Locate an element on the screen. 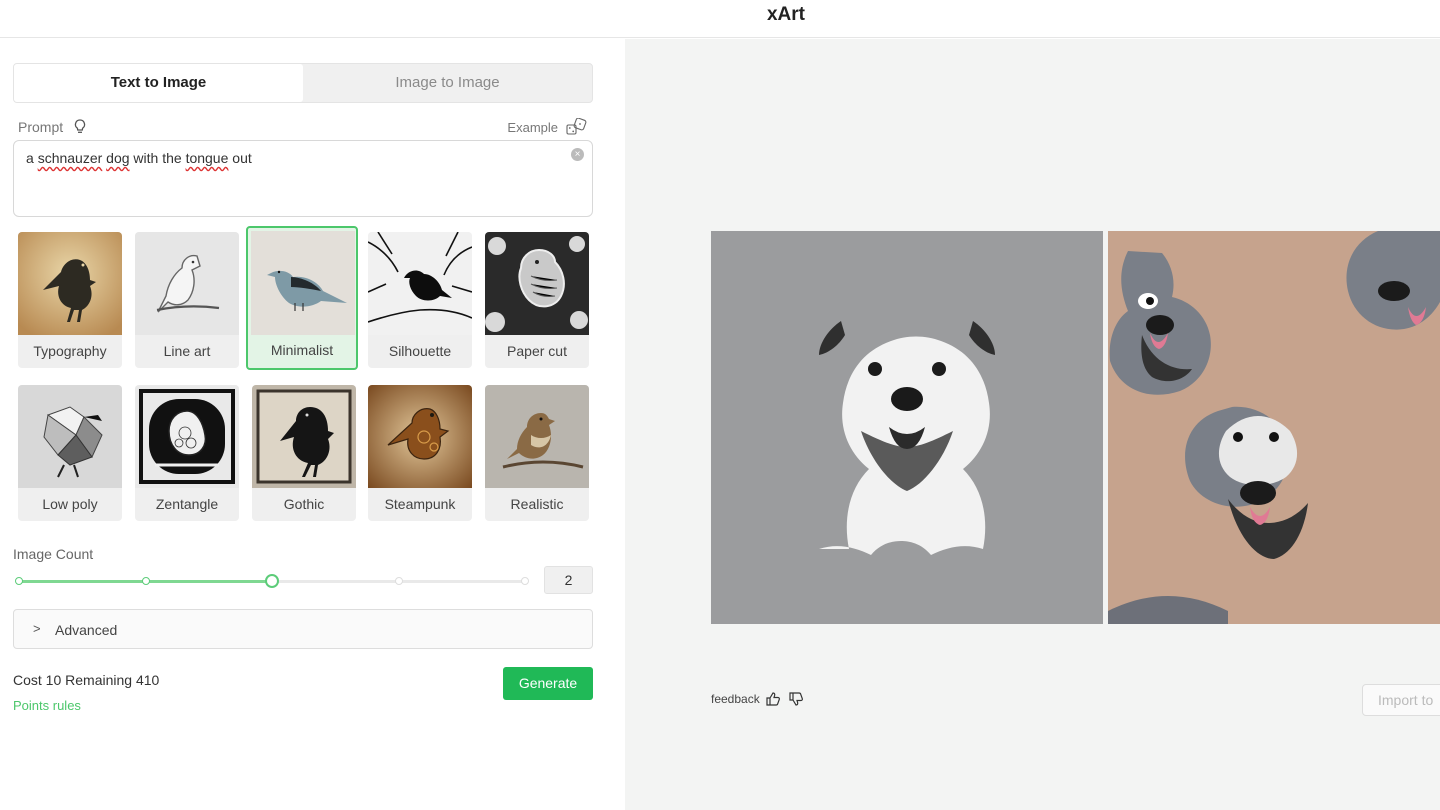 This screenshot has height=810, width=1440. style-label: Low poly is located at coordinates (70, 504).